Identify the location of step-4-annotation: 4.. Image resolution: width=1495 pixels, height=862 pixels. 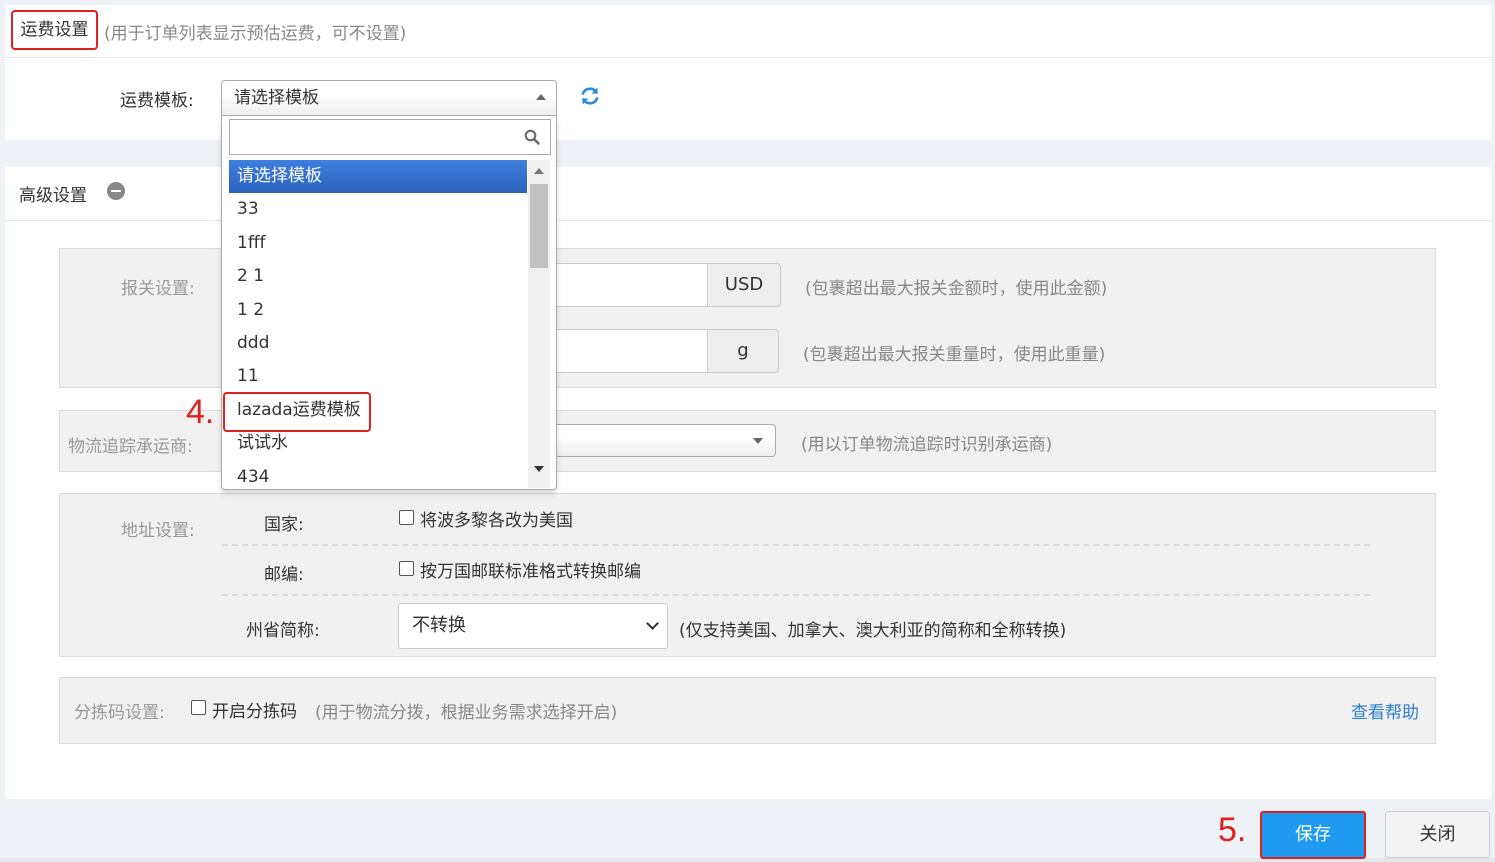
(200, 412).